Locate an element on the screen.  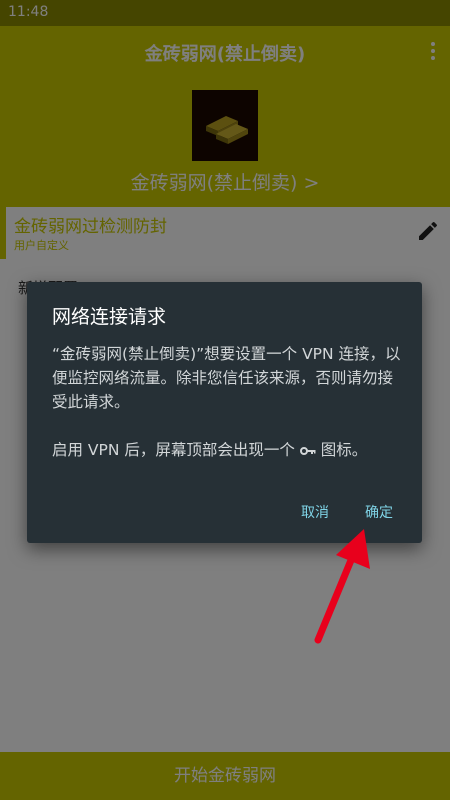
cancel-button: 取消 is located at coordinates (315, 512).